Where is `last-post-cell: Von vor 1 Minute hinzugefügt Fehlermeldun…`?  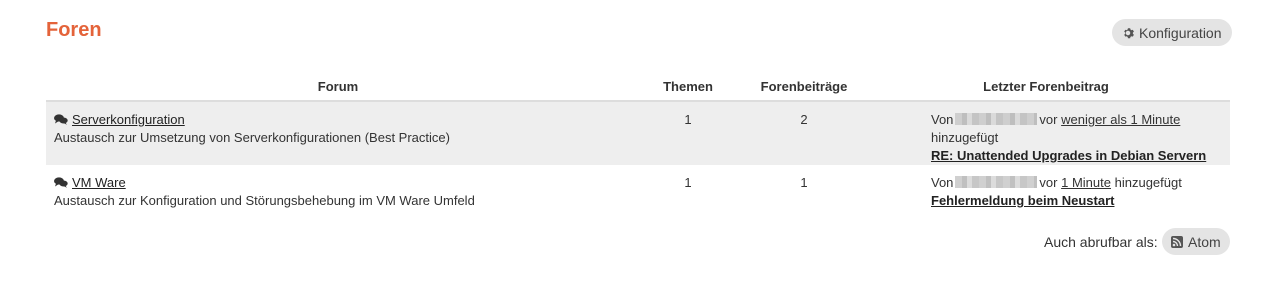 last-post-cell: Von vor 1 Minute hinzugefügt Fehlermeldun… is located at coordinates (1046, 192).